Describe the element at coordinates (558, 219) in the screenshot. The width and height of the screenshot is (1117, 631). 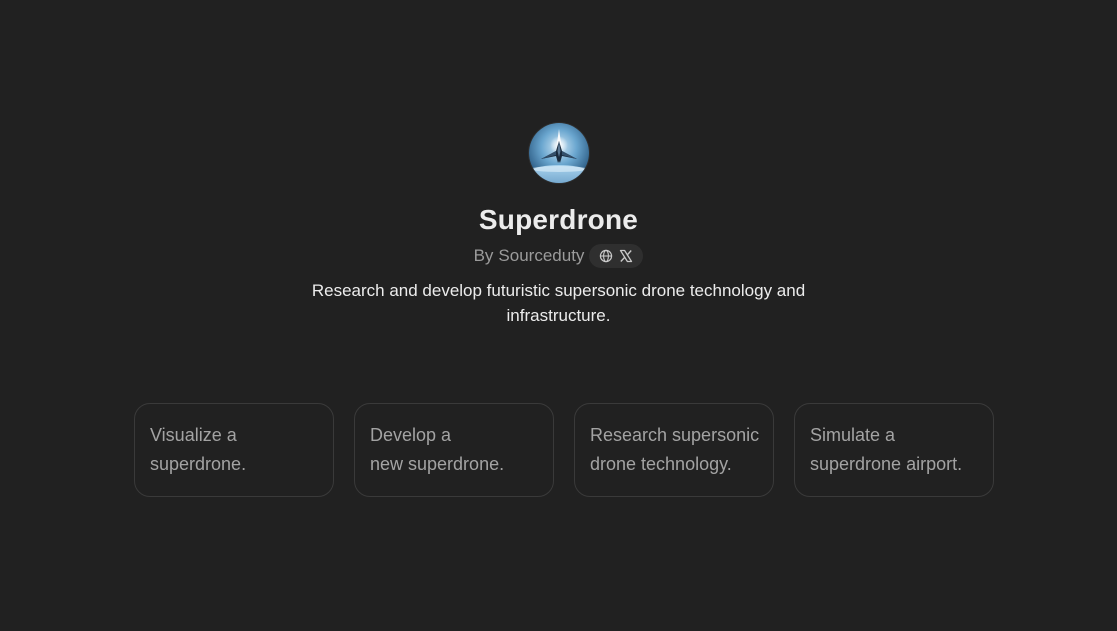
I see `gpt-title: Superdrone` at that location.